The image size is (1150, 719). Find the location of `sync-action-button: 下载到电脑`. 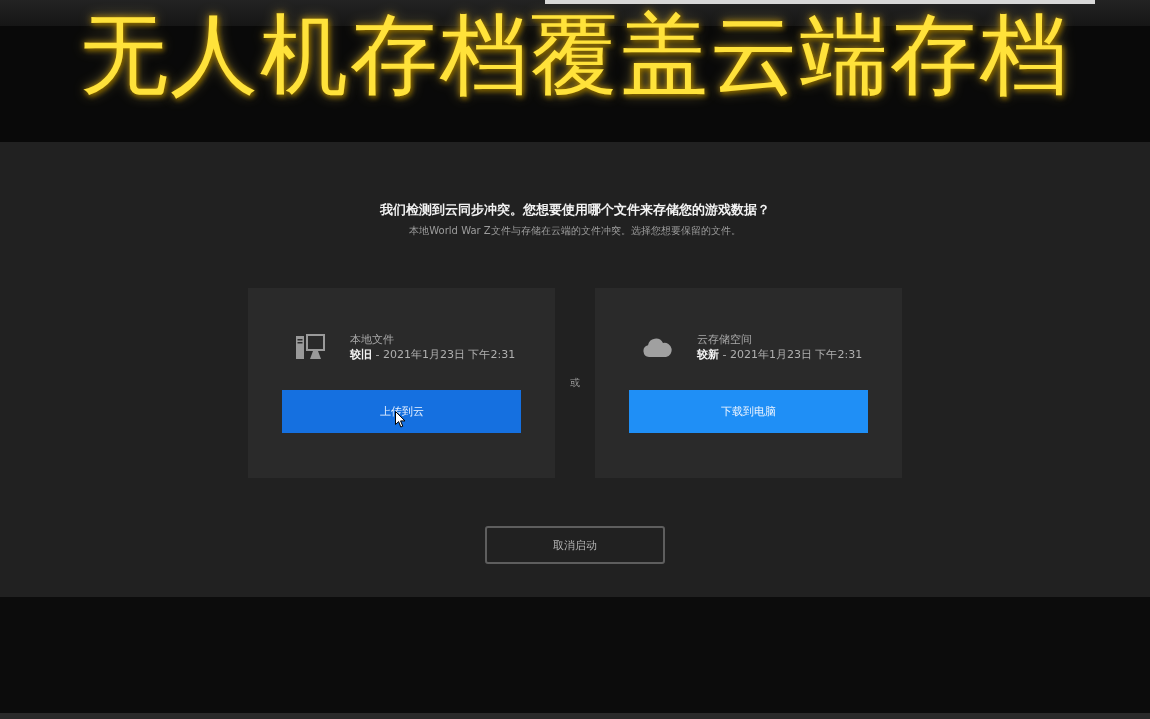

sync-action-button: 下载到电脑 is located at coordinates (748, 411).